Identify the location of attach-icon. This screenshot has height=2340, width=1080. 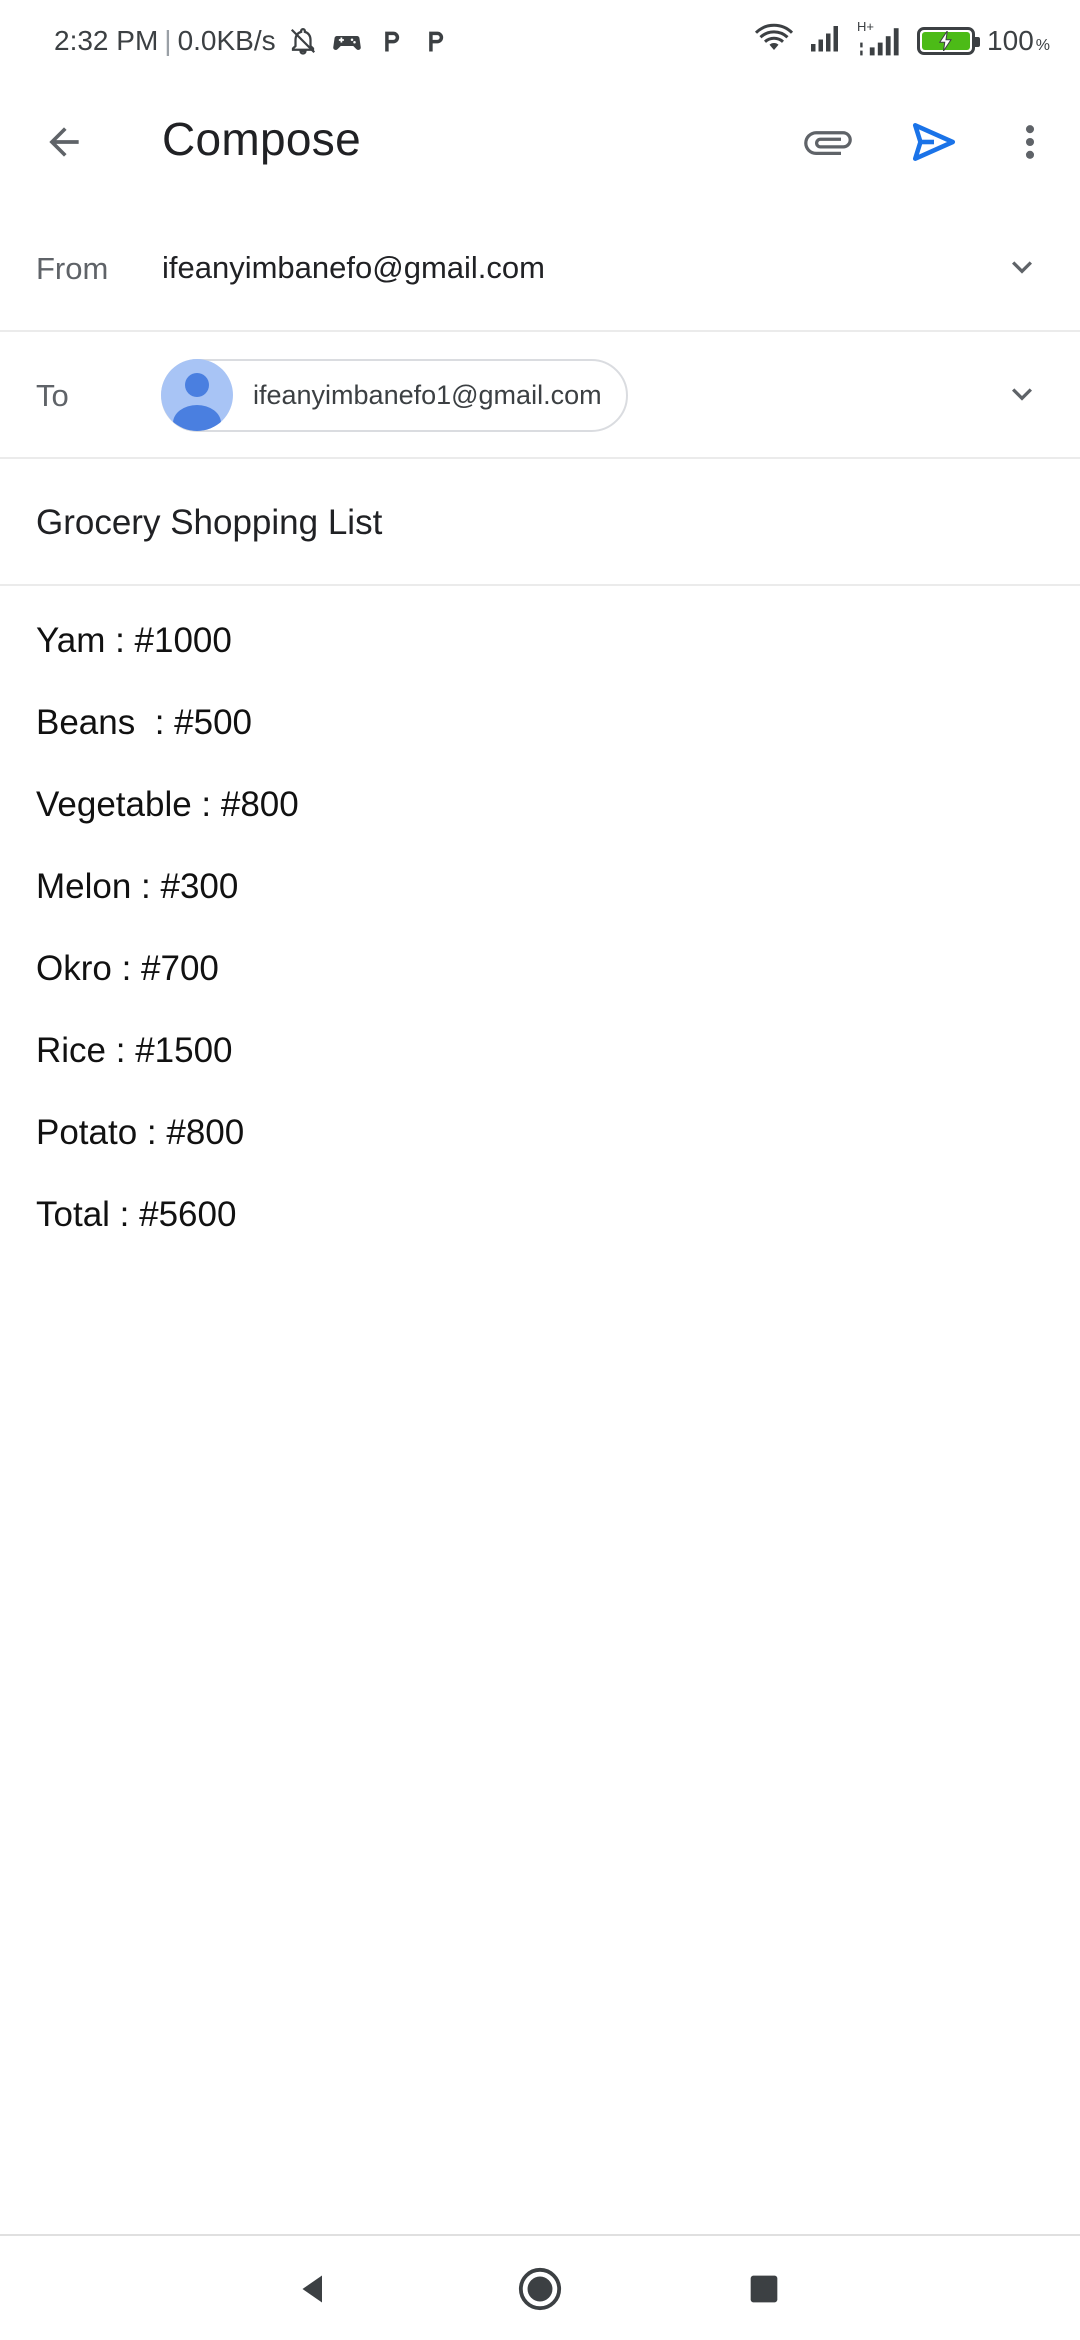
(828, 143).